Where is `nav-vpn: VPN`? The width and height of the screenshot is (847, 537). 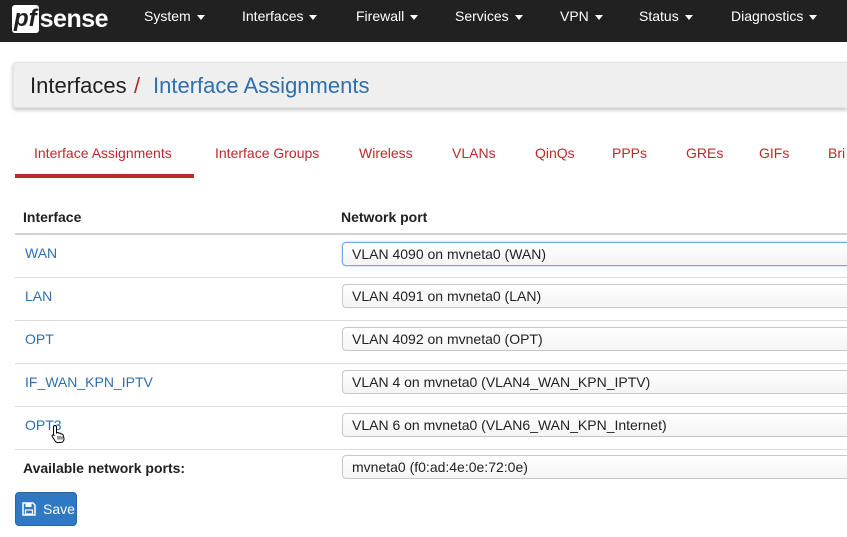 nav-vpn: VPN is located at coordinates (581, 16).